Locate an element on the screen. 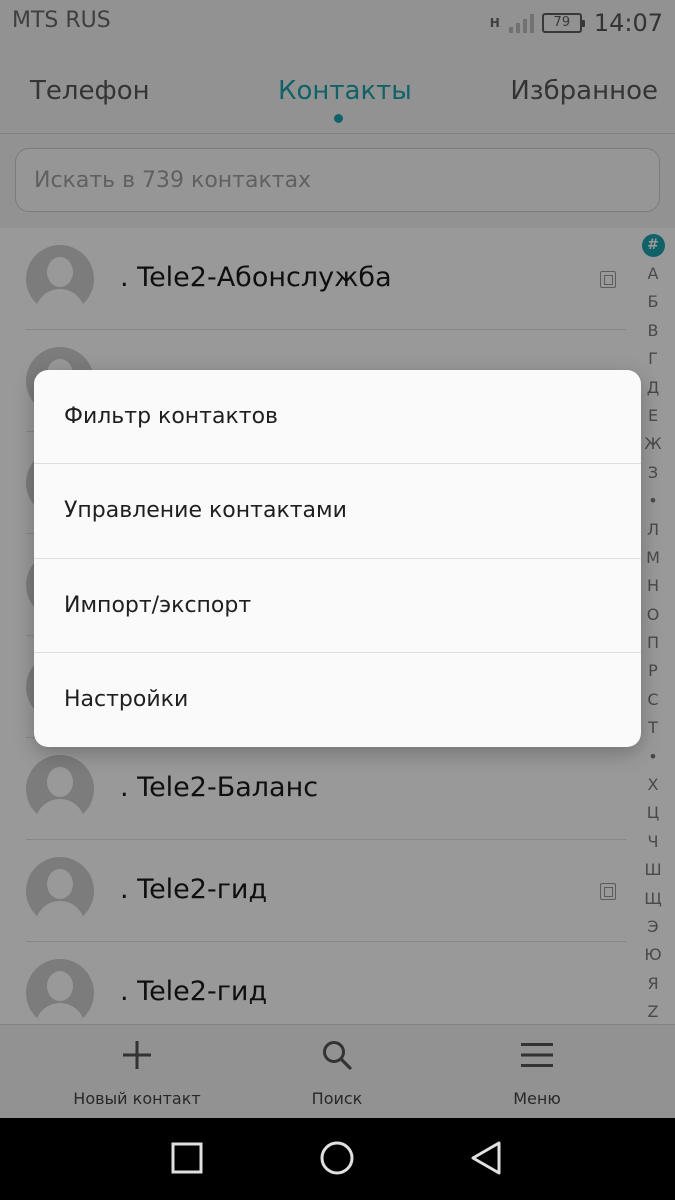 The height and width of the screenshot is (1200, 675). back-icon is located at coordinates (487, 1158).